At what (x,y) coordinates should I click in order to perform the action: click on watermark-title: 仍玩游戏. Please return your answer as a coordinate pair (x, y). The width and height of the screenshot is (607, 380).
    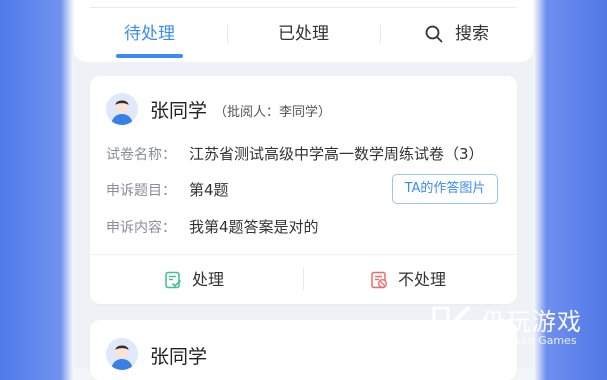
    Looking at the image, I should click on (532, 322).